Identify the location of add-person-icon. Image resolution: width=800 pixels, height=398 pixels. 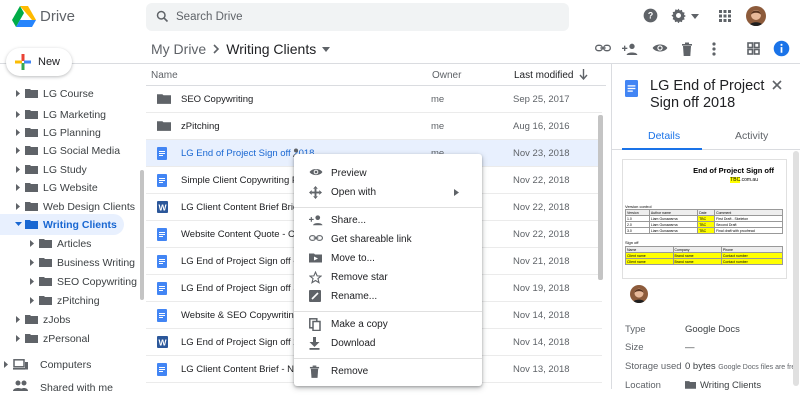
(630, 49).